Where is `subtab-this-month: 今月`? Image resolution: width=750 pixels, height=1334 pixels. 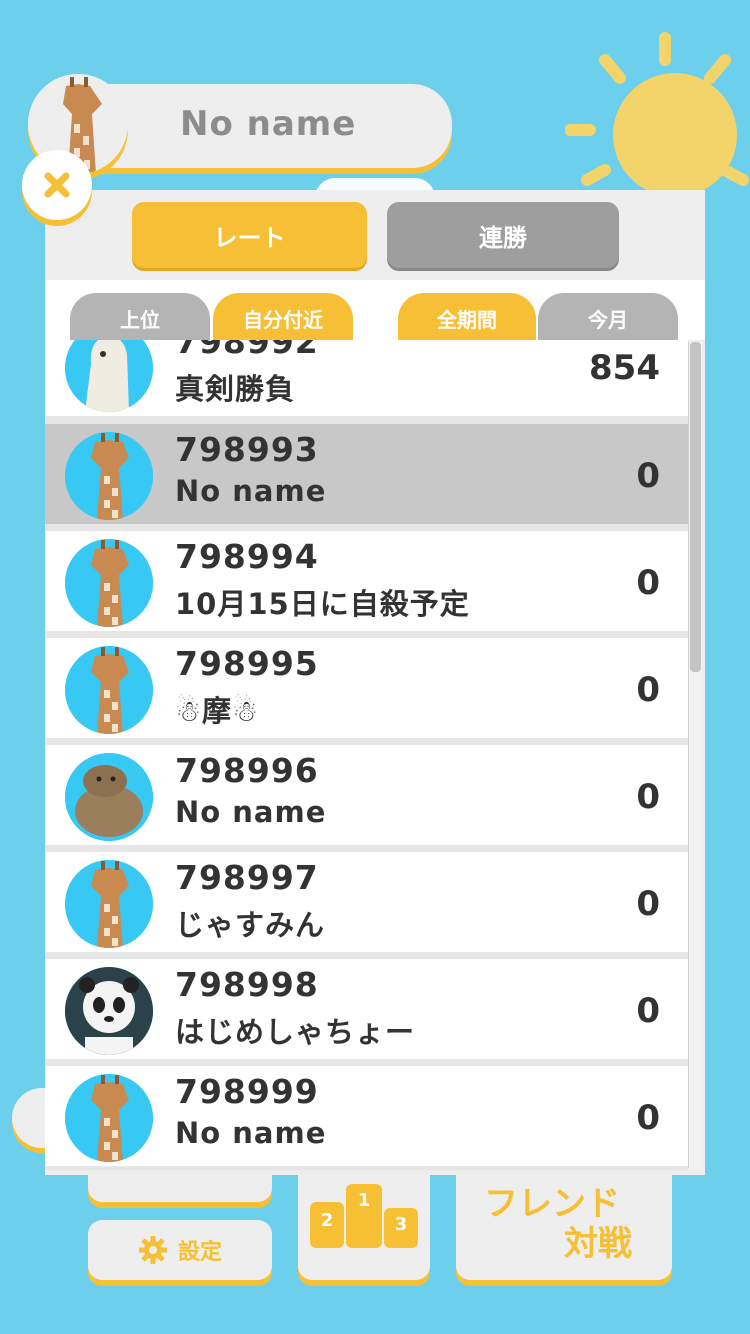 subtab-this-month: 今月 is located at coordinates (608, 318).